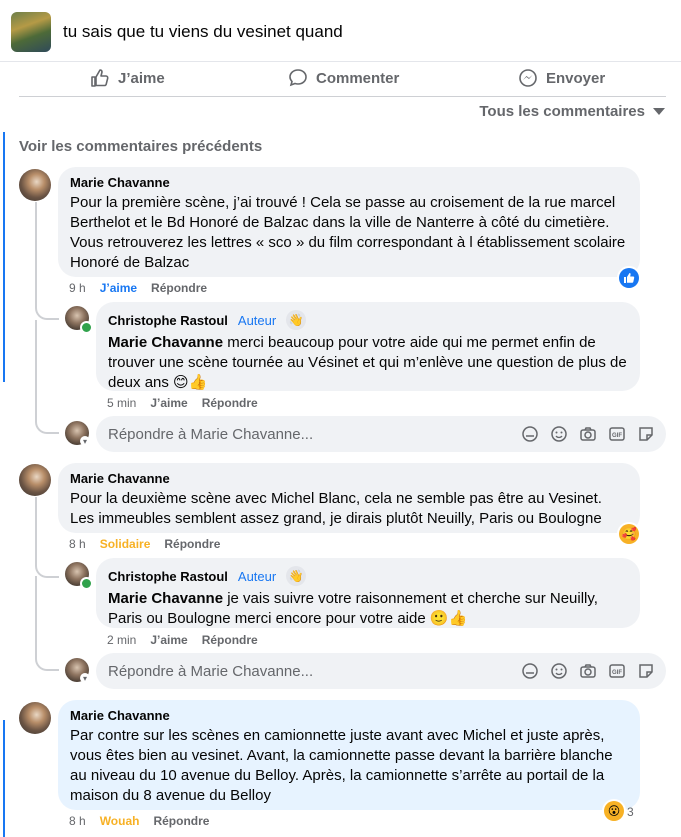 The height and width of the screenshot is (837, 681). What do you see at coordinates (120, 821) in the screenshot?
I see `reaction-label: Wouah` at bounding box center [120, 821].